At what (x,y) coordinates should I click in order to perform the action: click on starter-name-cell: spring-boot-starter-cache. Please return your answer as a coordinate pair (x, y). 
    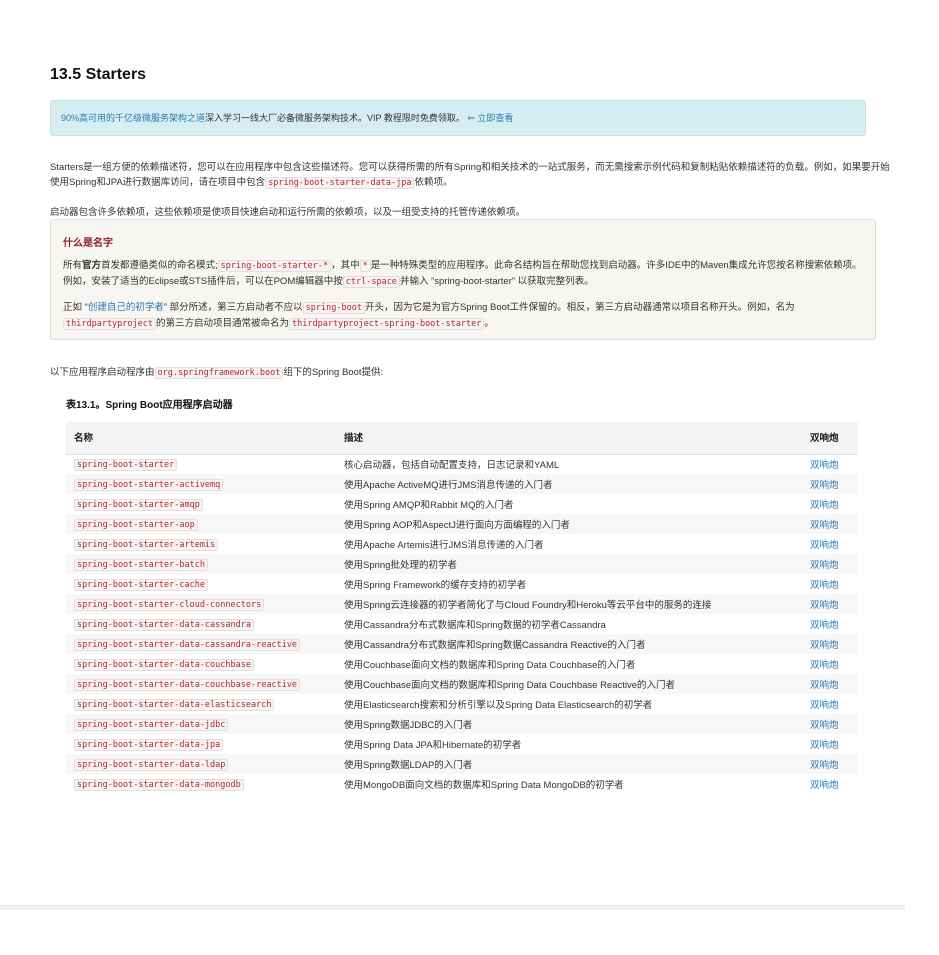
    Looking at the image, I should click on (201, 584).